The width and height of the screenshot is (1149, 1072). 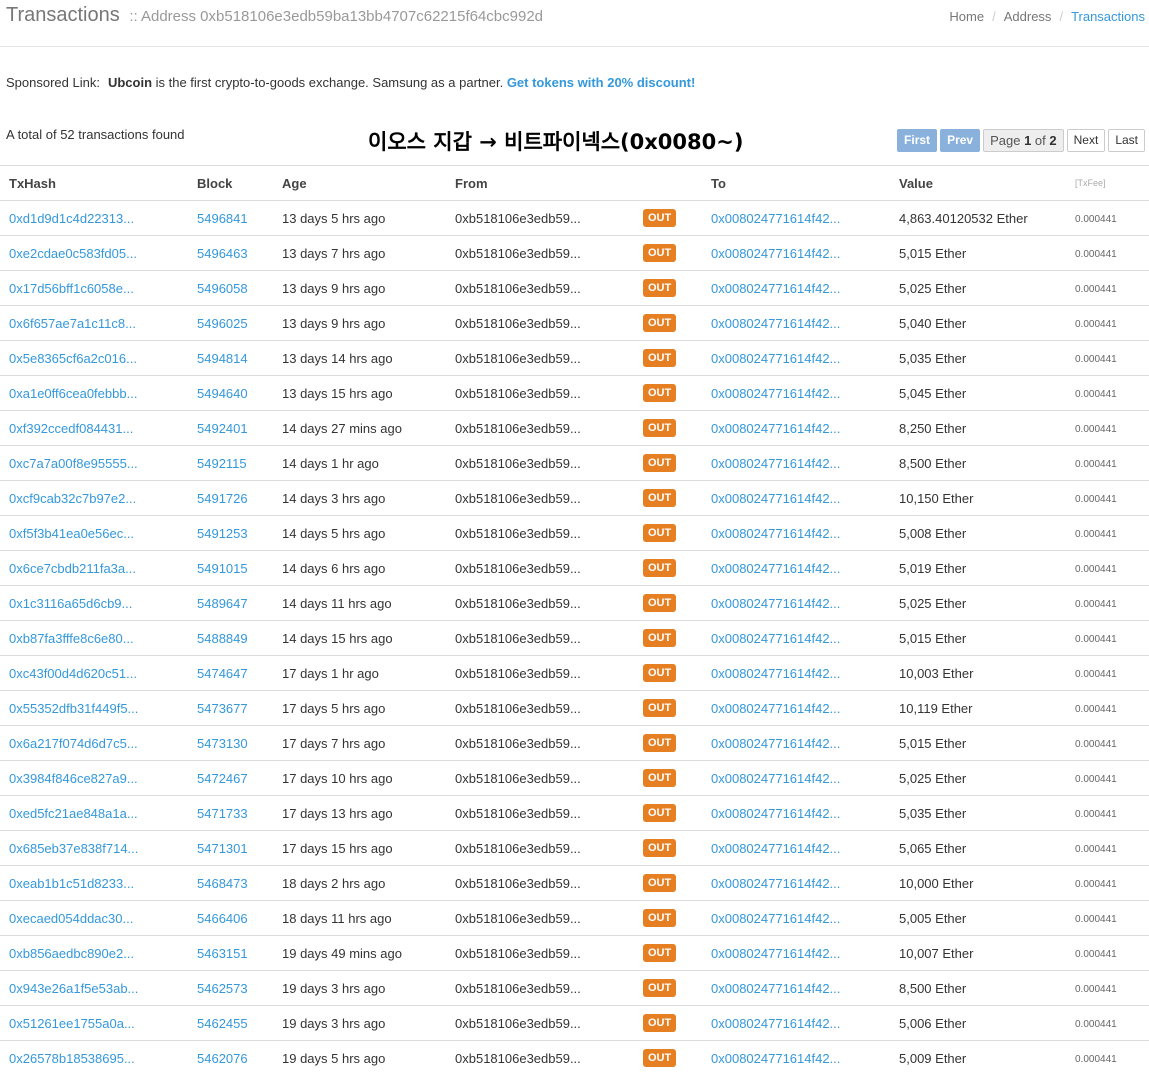 What do you see at coordinates (982, 428) in the screenshot?
I see `cell-value: 8,250 Ether` at bounding box center [982, 428].